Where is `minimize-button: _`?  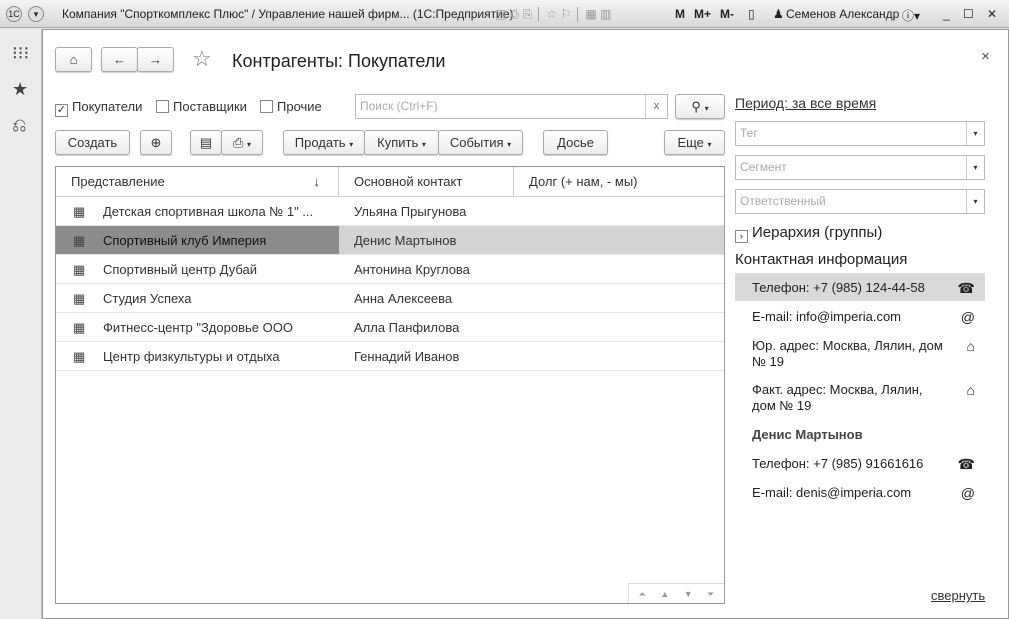
minimize-button: _ is located at coordinates (946, 14).